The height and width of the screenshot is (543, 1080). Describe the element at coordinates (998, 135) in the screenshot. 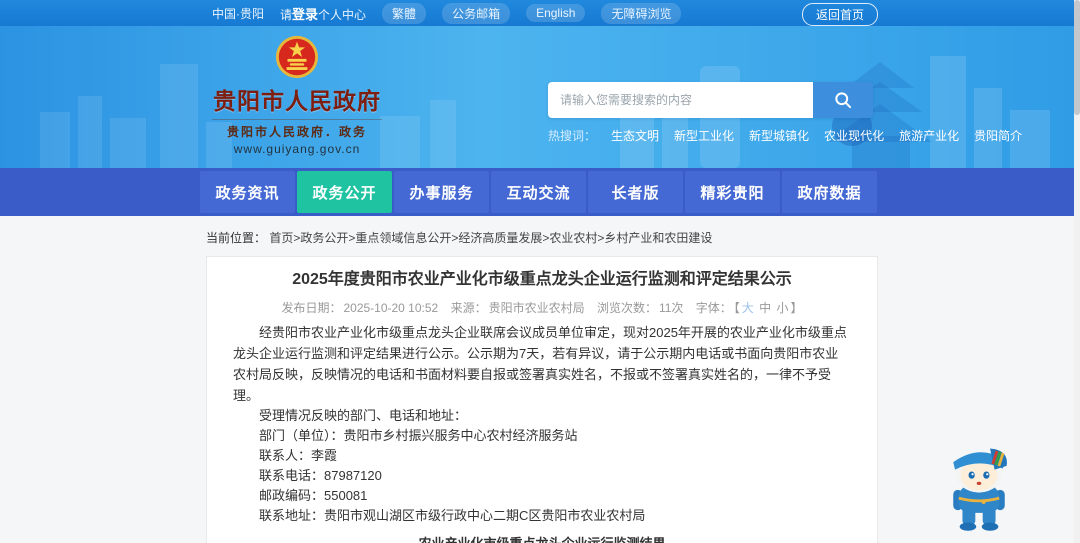

I see `hot-link-guiyang-intro: 贵阳简介` at that location.